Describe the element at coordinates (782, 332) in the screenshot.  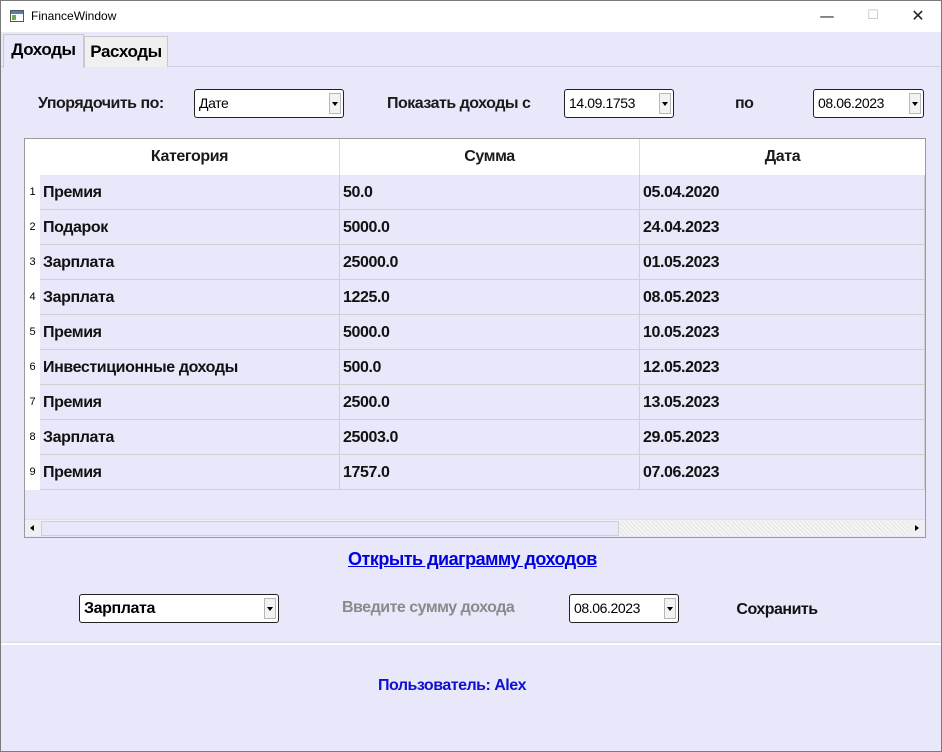
I see `cell-date: 10.05.2023` at that location.